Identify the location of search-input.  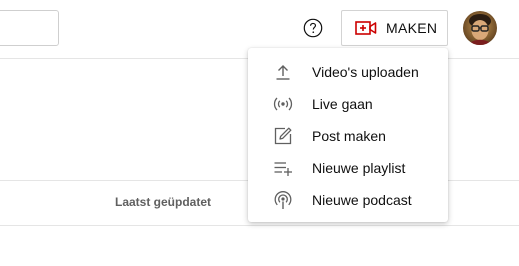
(29, 28).